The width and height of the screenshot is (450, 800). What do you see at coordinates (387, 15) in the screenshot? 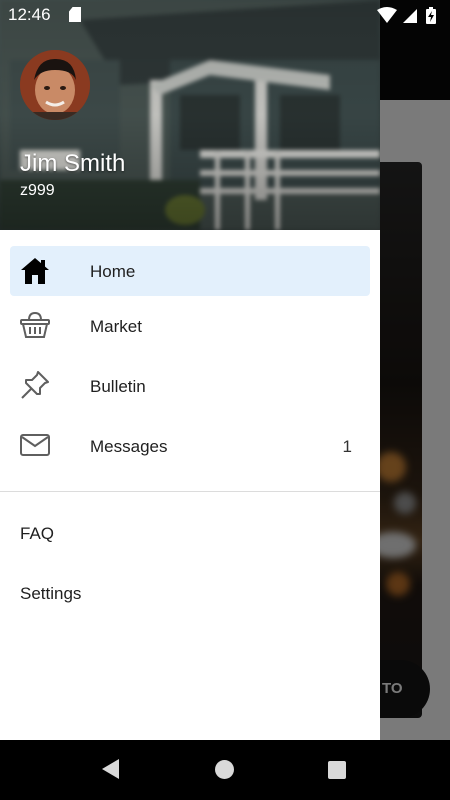
I see `wifi-icon` at bounding box center [387, 15].